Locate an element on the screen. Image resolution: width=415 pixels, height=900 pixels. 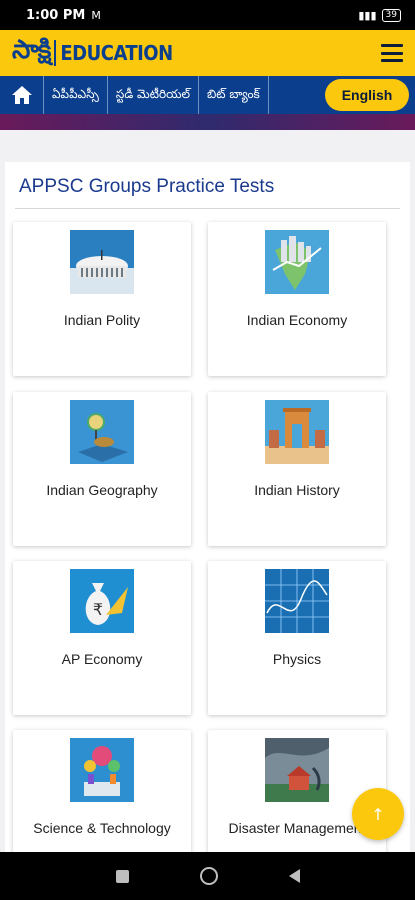
status-right: ▮▮▮ 39 is located at coordinates (379, 15).